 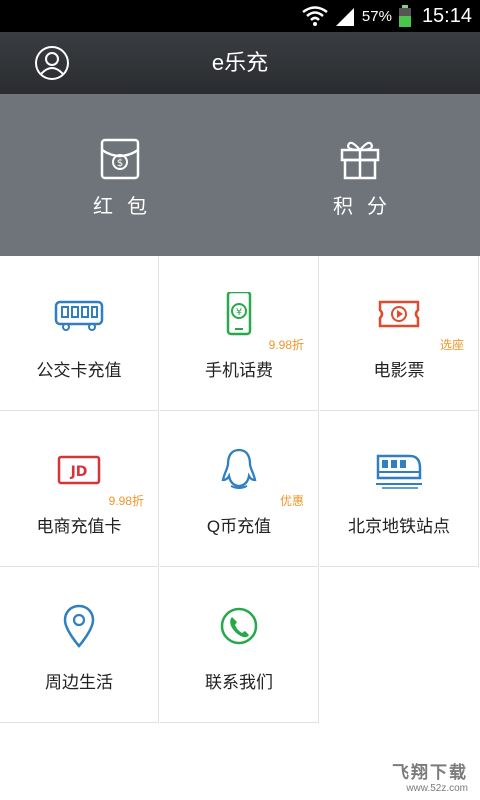 What do you see at coordinates (79, 682) in the screenshot?
I see `tile-label: 周边生活` at bounding box center [79, 682].